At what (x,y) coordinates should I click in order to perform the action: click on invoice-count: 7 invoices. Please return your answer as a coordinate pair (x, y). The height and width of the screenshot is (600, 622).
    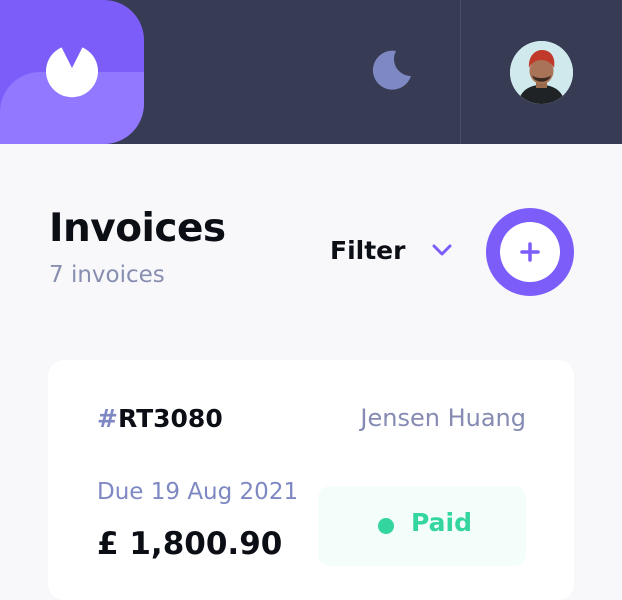
    Looking at the image, I should click on (107, 275).